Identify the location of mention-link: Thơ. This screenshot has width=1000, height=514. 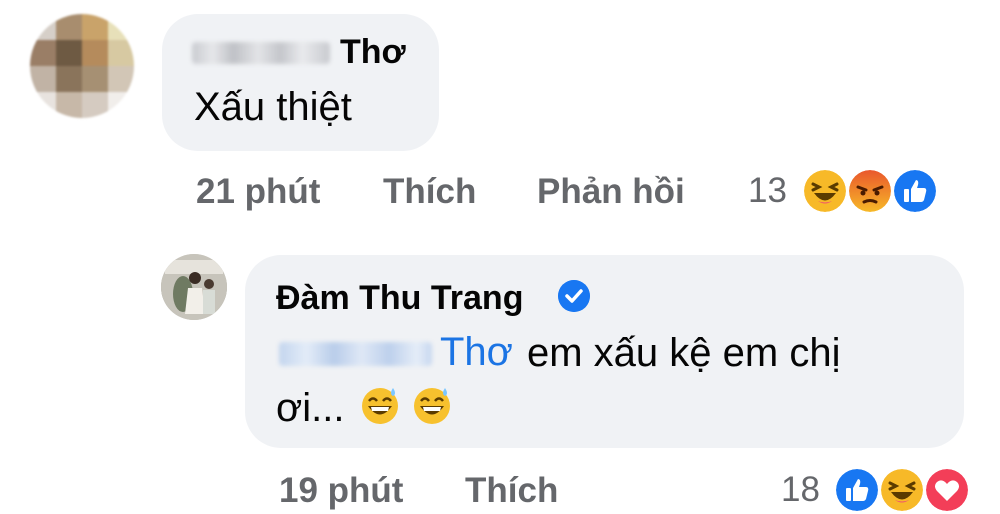
(476, 352).